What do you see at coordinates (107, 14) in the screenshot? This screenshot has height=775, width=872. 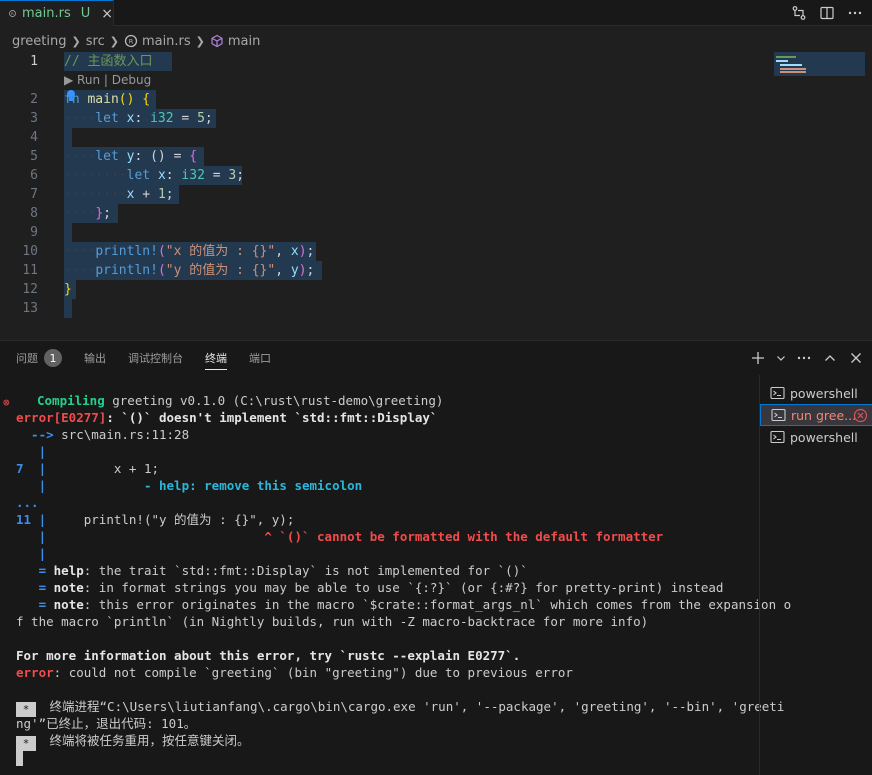 I see `tab-close-icon: ×` at bounding box center [107, 14].